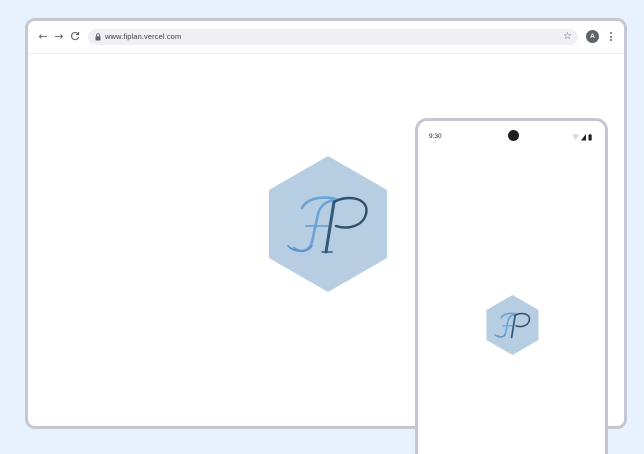 This screenshot has width=644, height=454. What do you see at coordinates (333, 37) in the screenshot?
I see `address-bar: www.fiplan.vercel.com ☆` at bounding box center [333, 37].